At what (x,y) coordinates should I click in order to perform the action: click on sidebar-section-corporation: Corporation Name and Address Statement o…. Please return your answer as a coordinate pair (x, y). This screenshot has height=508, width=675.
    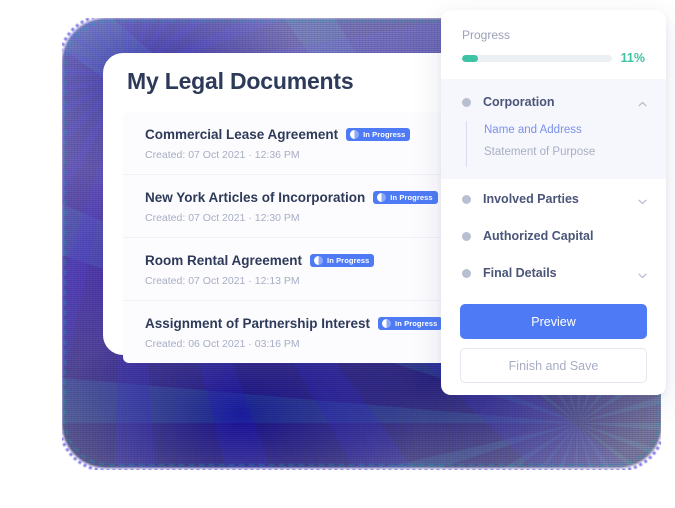
    Looking at the image, I should click on (553, 129).